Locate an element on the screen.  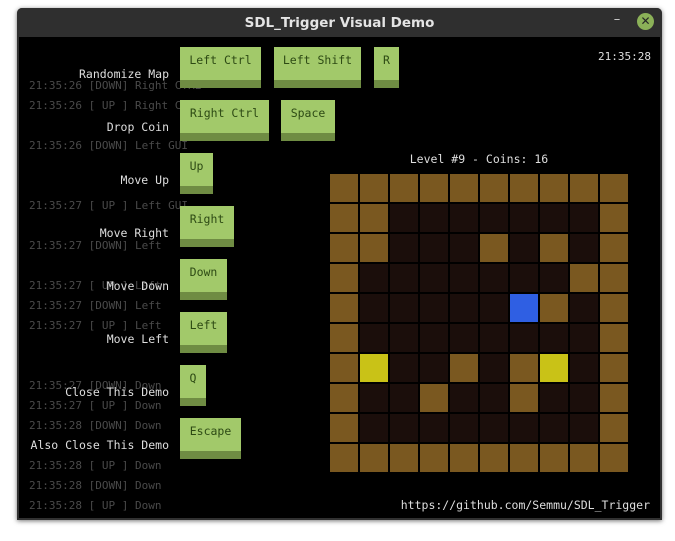
key-button-left-shift: Left Shift is located at coordinates (317, 67).